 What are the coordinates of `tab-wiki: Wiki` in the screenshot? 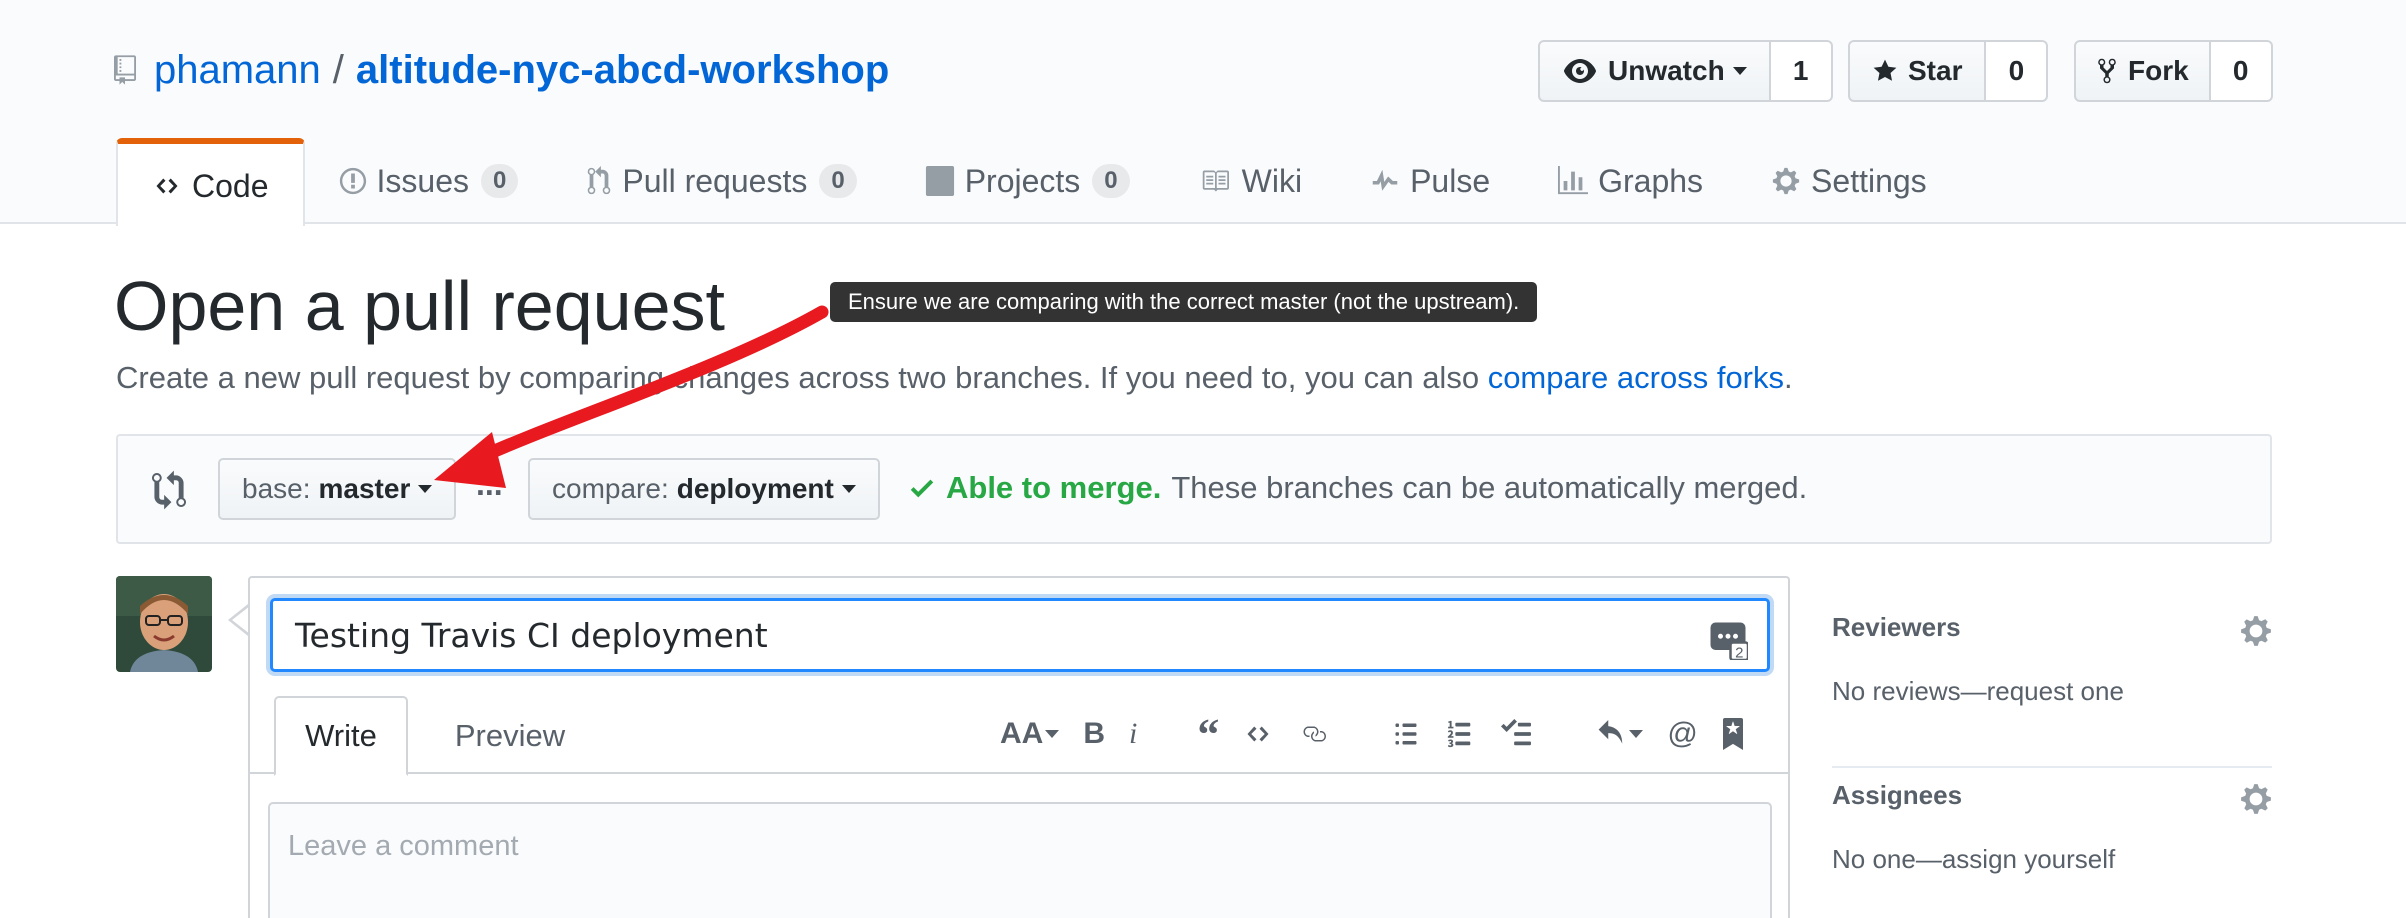 It's located at (1250, 181).